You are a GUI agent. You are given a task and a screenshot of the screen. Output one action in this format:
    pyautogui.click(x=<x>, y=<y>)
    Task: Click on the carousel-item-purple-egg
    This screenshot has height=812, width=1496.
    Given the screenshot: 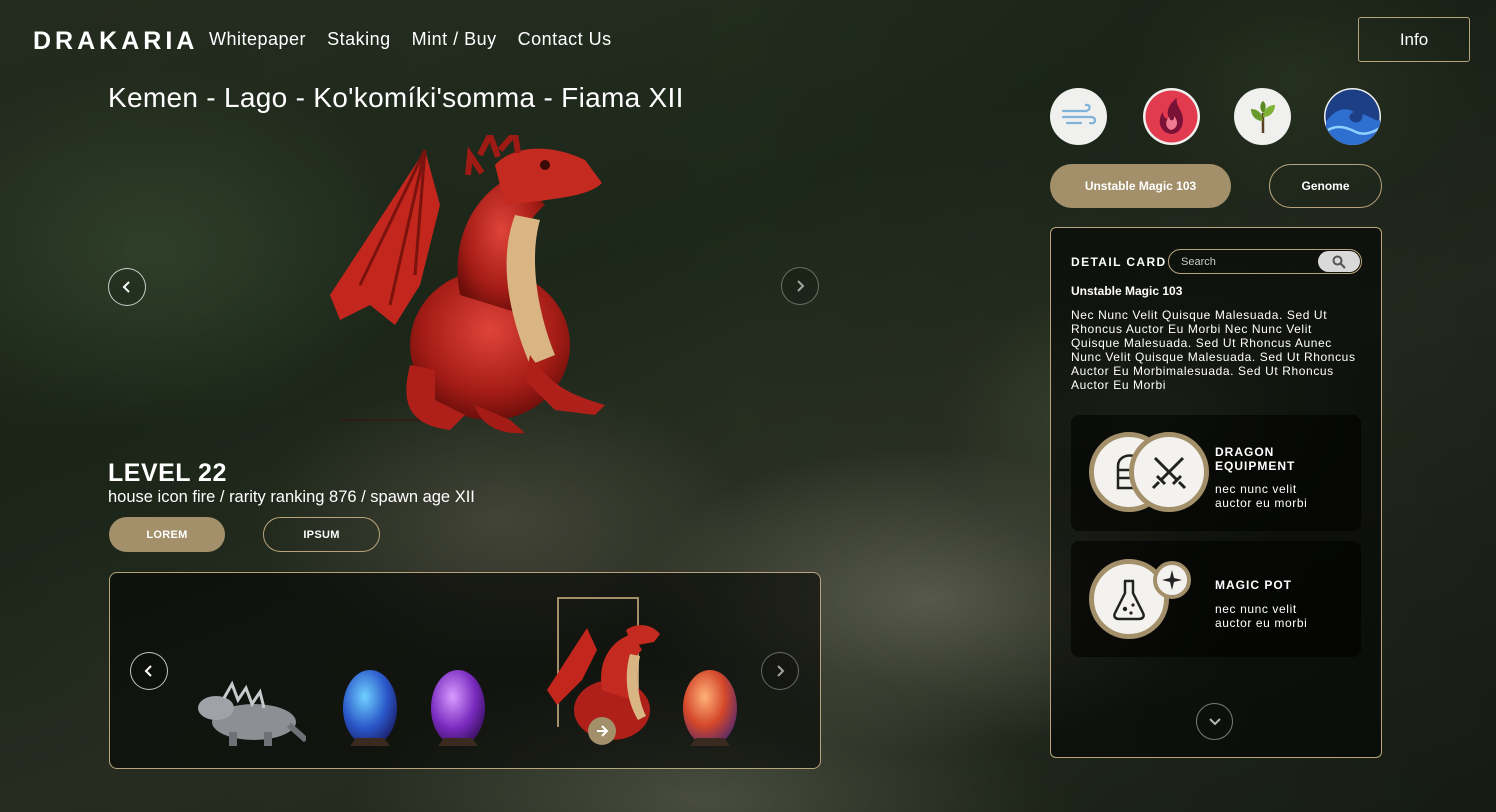 What is the action you would take?
    pyautogui.click(x=458, y=706)
    